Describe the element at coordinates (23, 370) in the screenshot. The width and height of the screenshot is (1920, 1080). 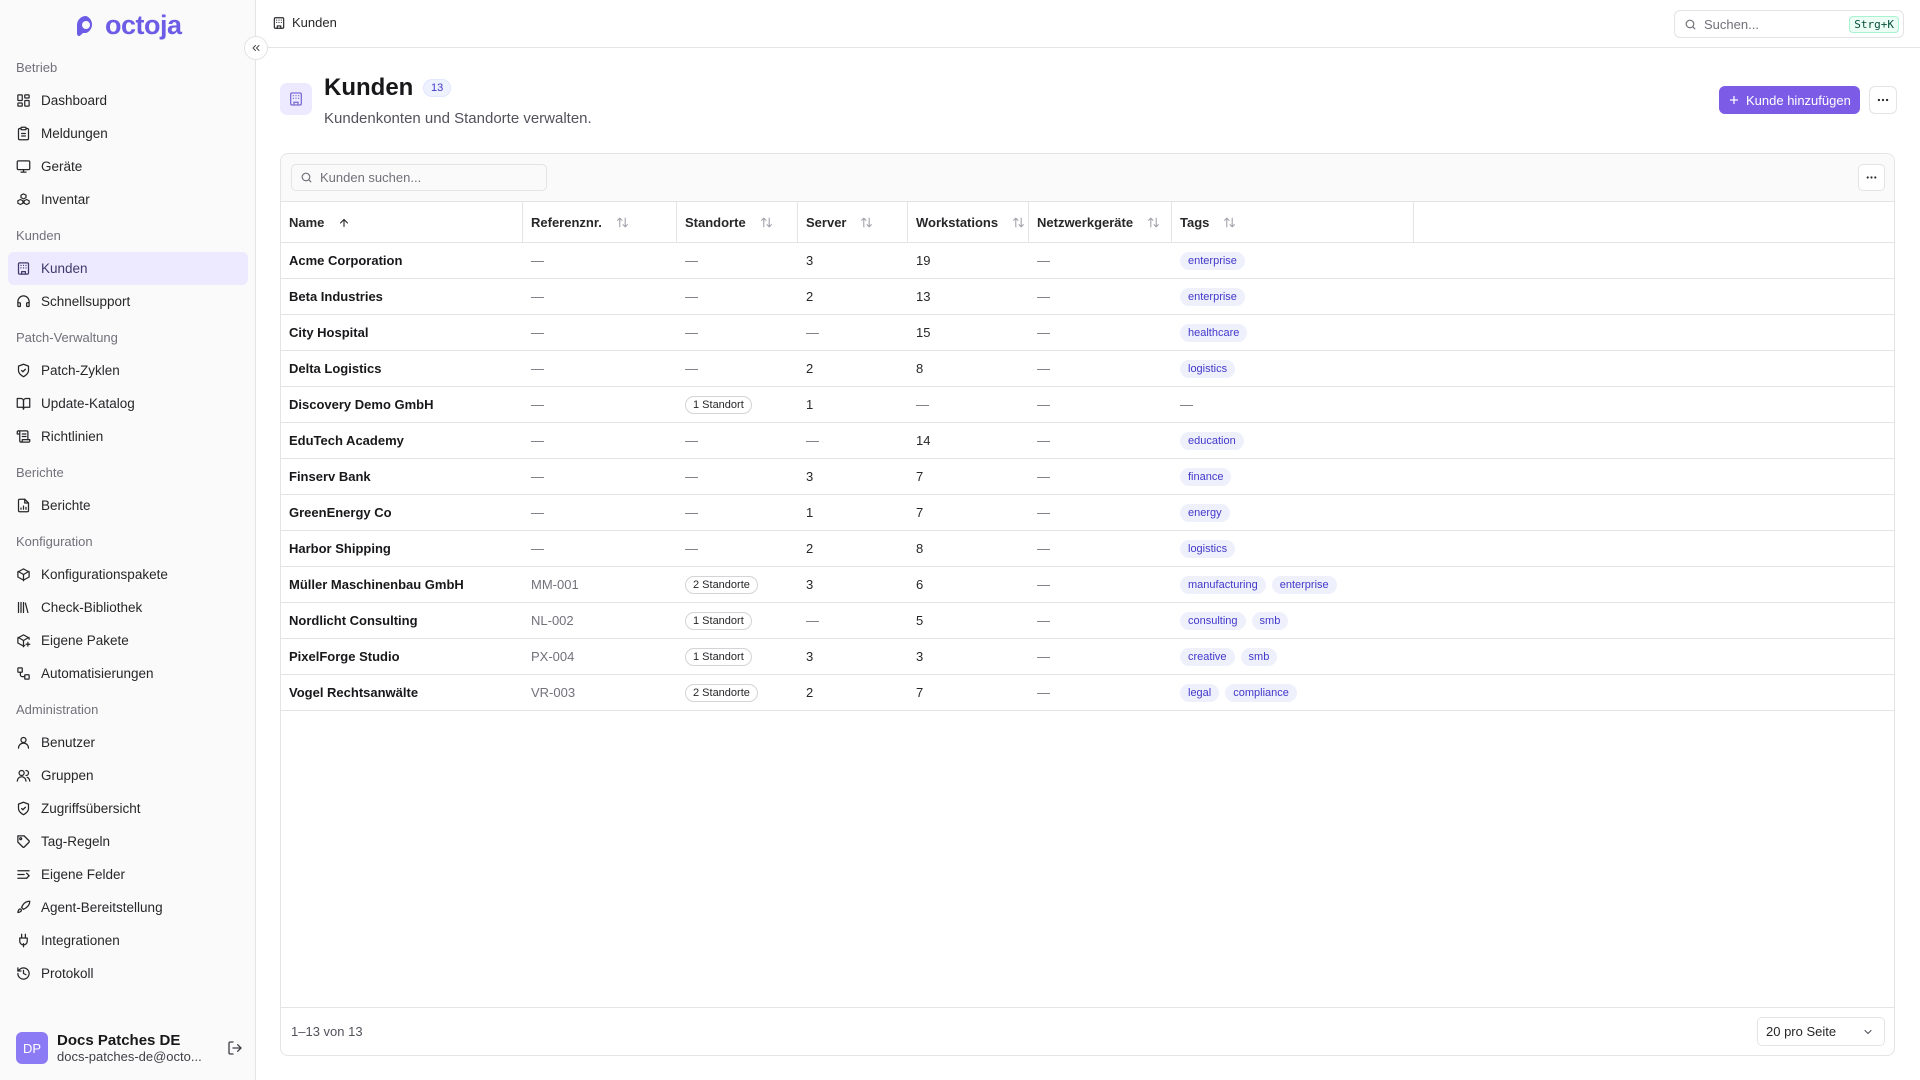
I see `shield-check-icon` at that location.